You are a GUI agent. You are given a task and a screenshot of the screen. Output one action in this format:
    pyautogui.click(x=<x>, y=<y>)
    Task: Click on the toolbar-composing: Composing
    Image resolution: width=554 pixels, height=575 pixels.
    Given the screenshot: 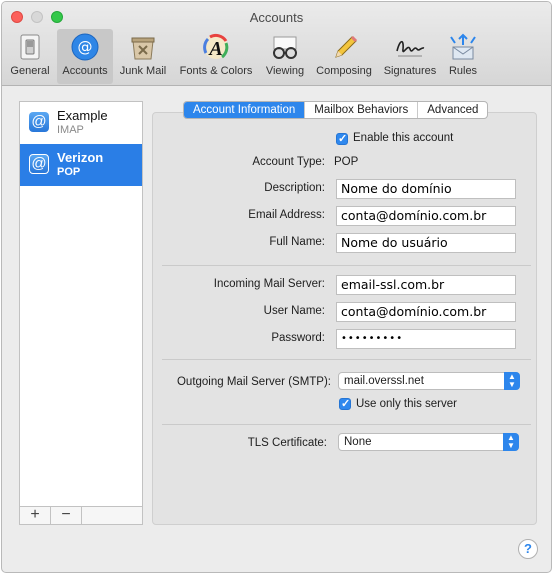 What is the action you would take?
    pyautogui.click(x=344, y=56)
    